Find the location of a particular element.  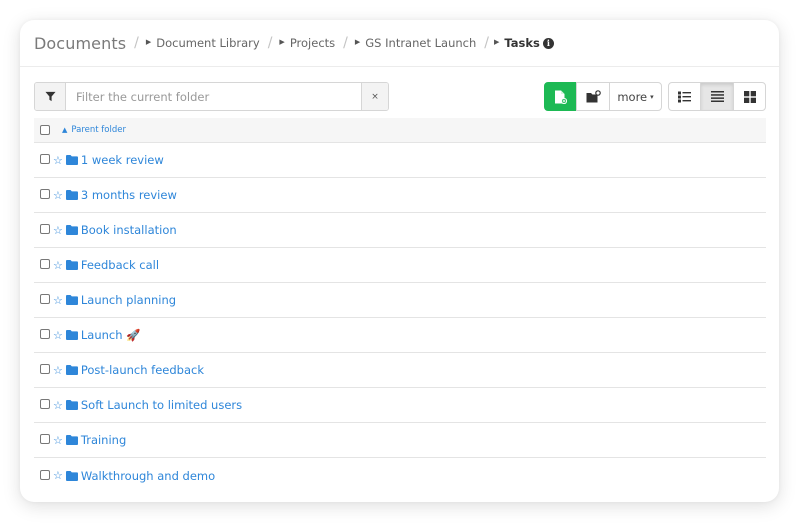

actions-button-group: more ▾ is located at coordinates (603, 96).